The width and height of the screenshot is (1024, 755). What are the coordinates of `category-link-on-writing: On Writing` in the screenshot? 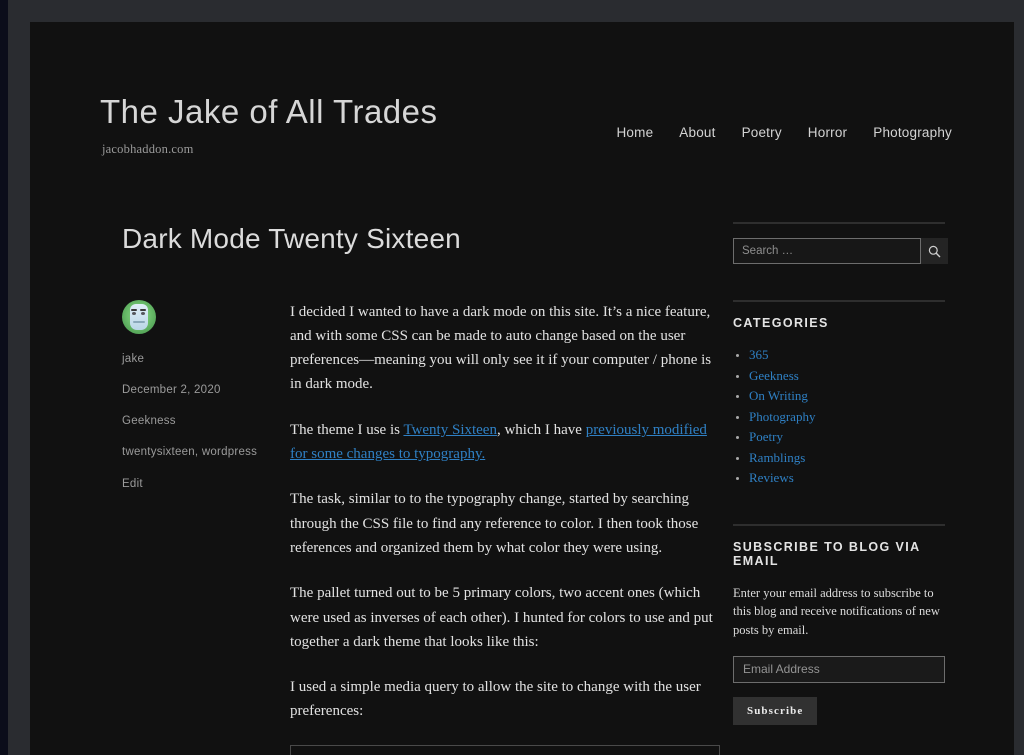 It's located at (778, 395).